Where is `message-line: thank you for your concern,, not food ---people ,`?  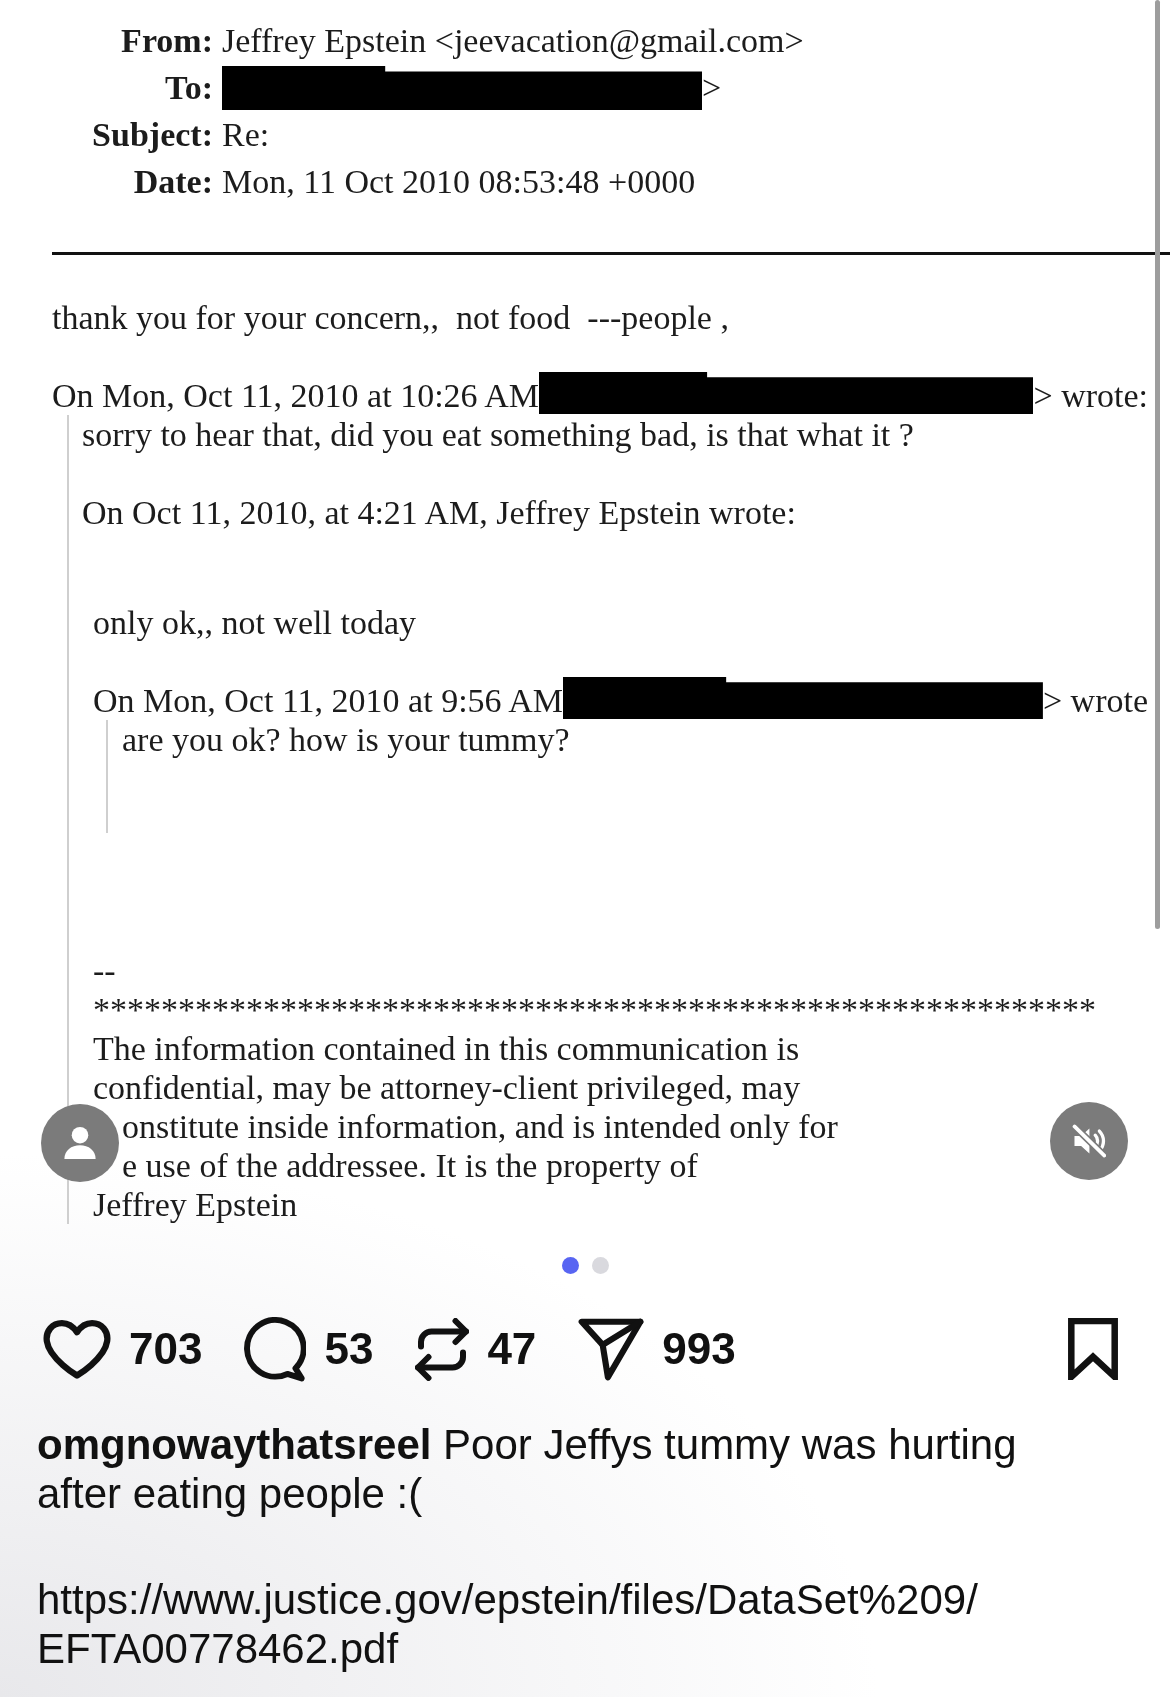
message-line: thank you for your concern,, not food ---people , is located at coordinates (390, 317).